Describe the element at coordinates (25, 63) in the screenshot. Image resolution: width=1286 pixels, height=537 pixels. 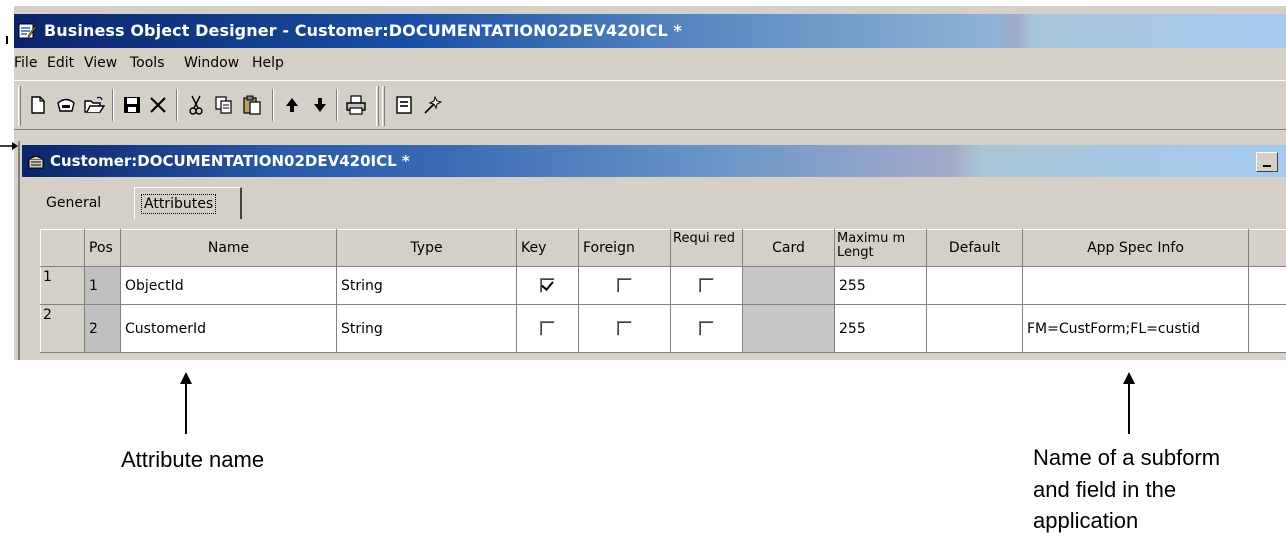
I see `menu-file: File` at that location.